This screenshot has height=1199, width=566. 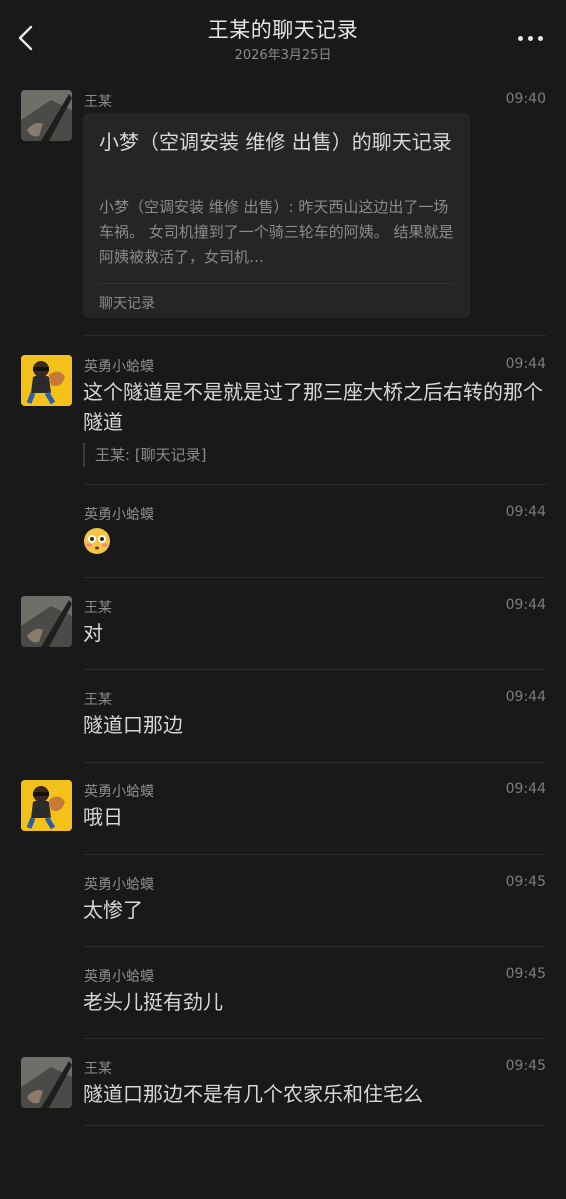 I want to click on flushed-face-icon, so click(x=97, y=541).